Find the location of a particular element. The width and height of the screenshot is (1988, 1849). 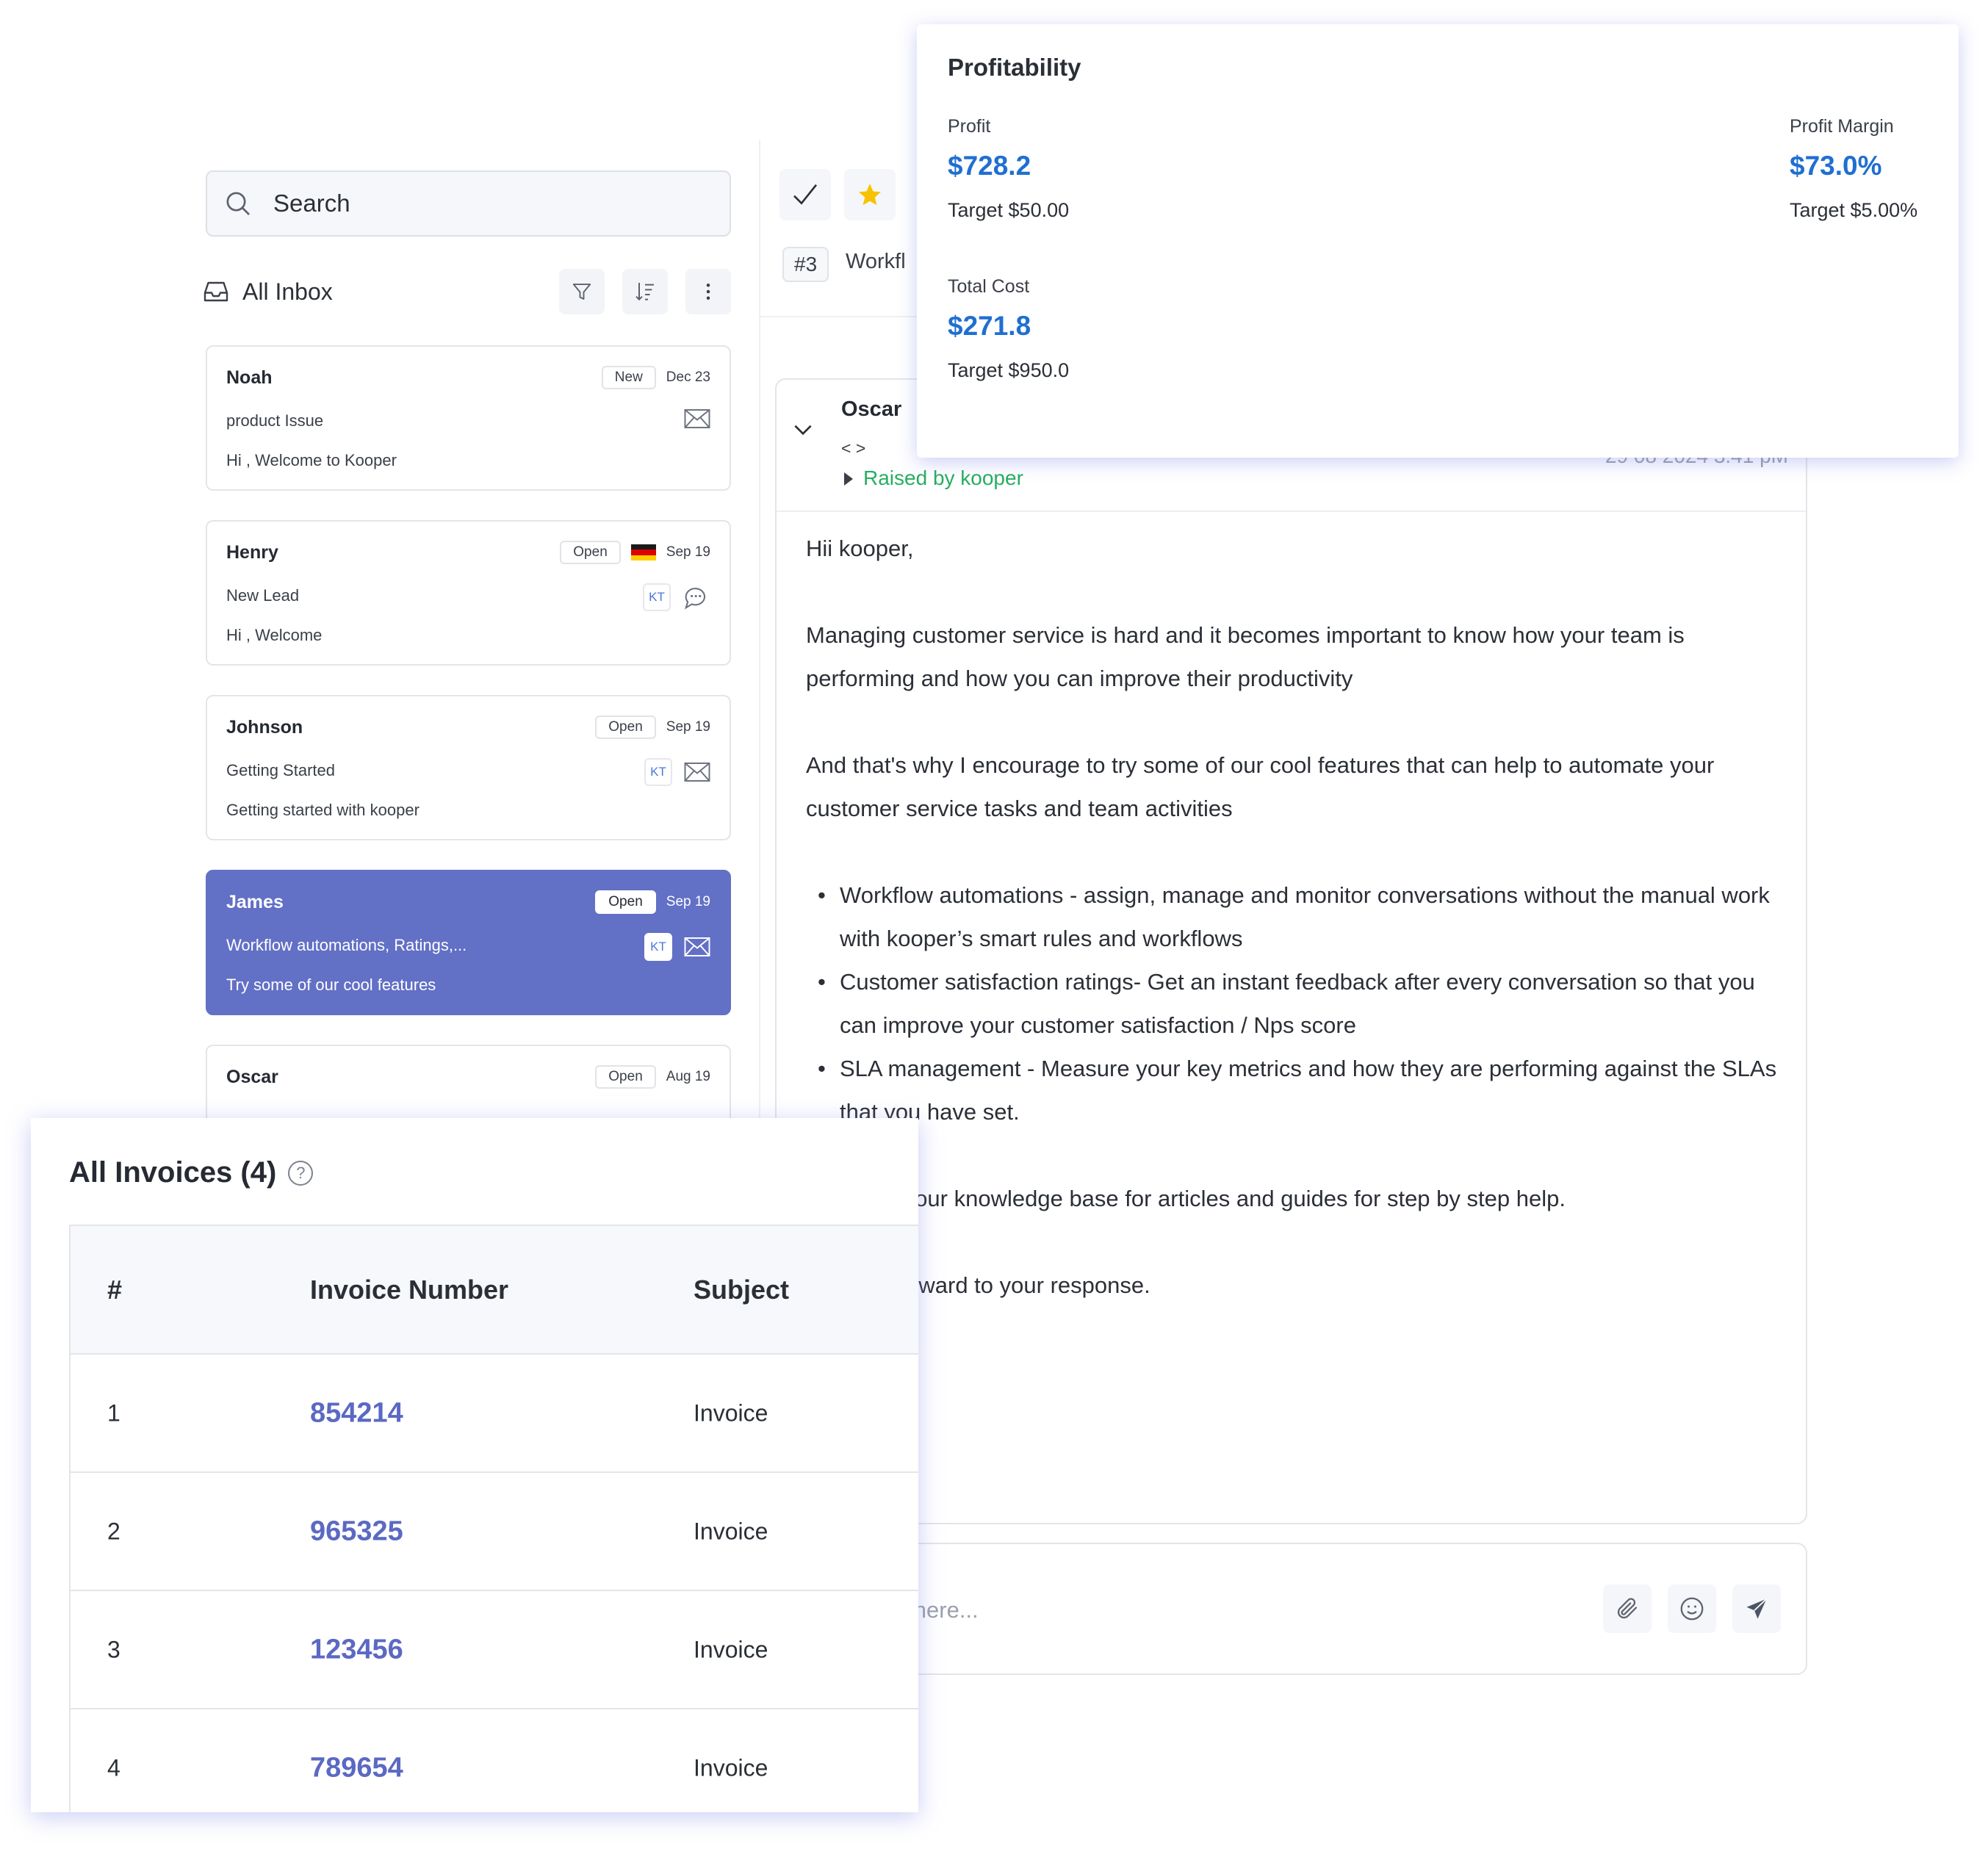

profit-margin-target: Target $5.00% is located at coordinates (1854, 210).